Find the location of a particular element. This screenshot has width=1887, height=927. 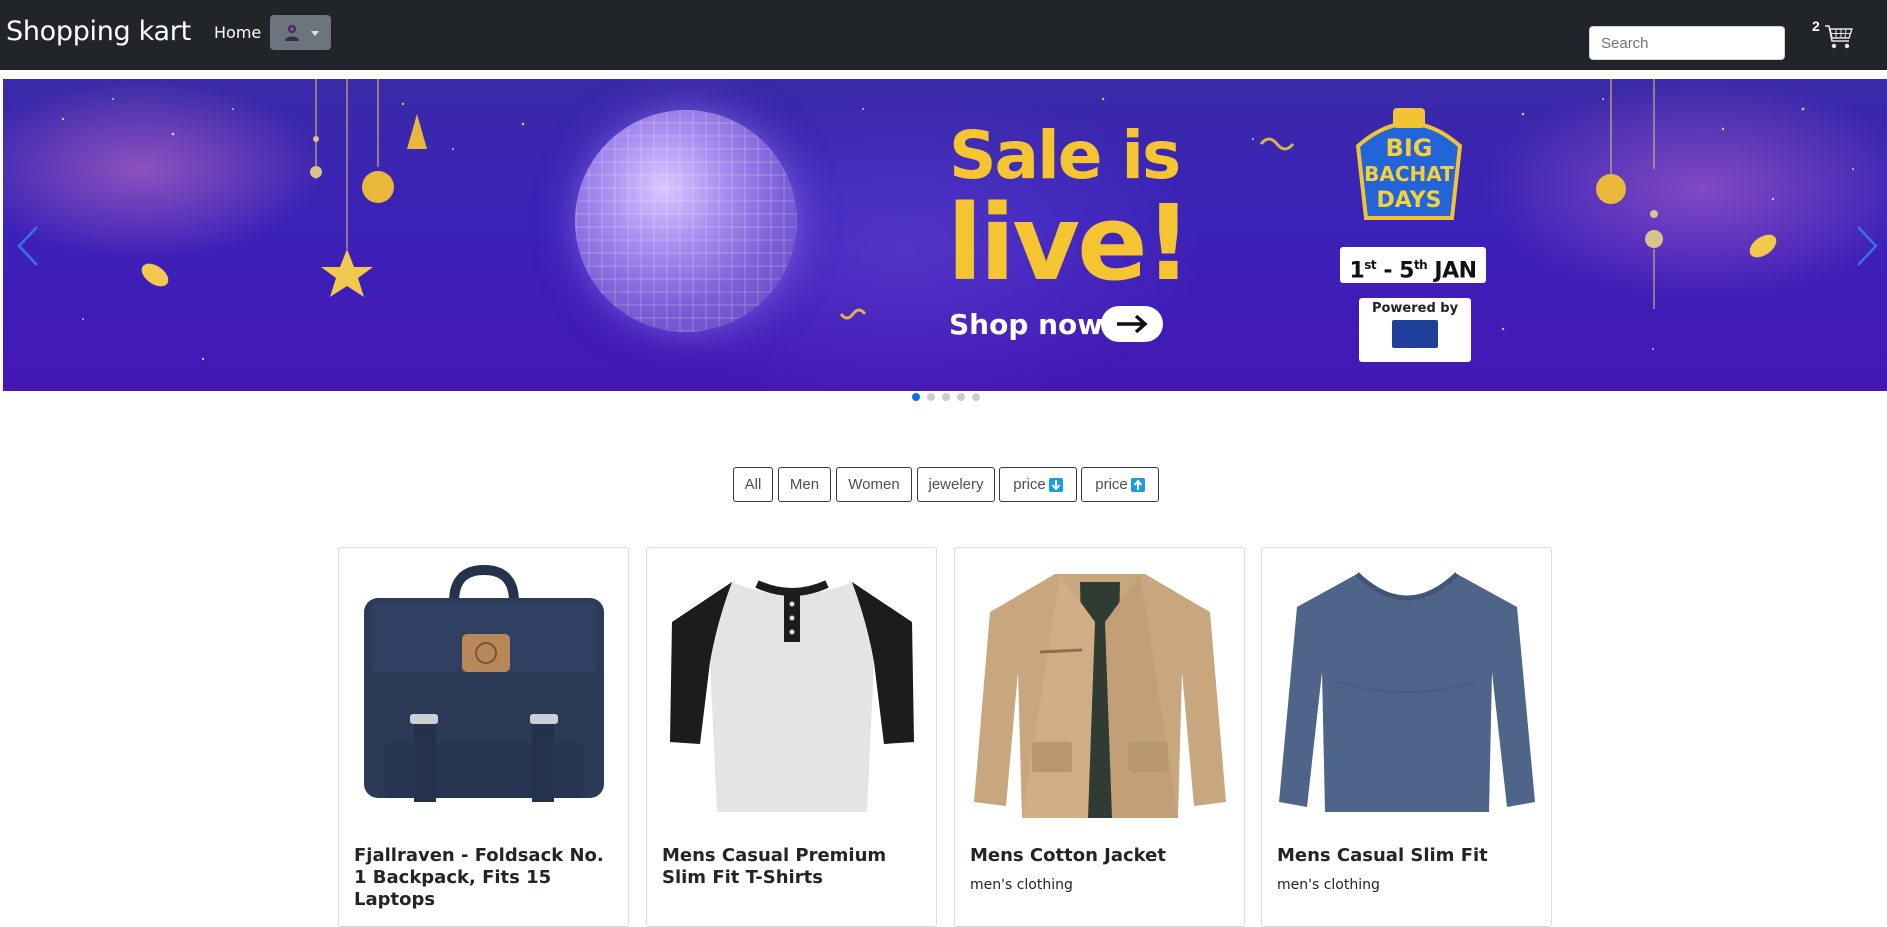

brand-title: Shopping kart is located at coordinates (98, 31).